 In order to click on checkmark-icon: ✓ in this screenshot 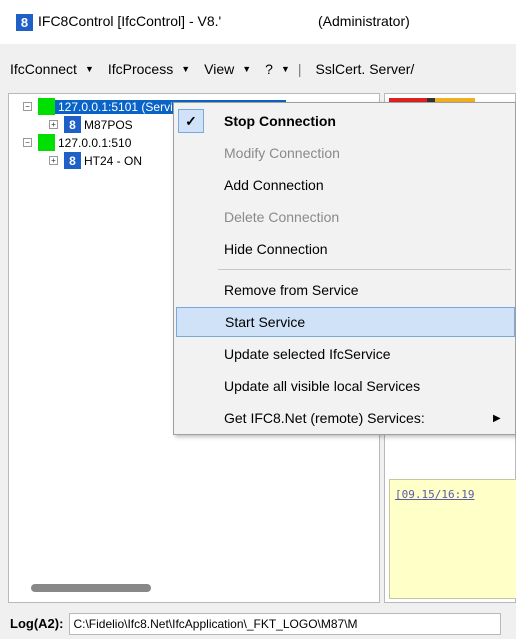, I will do `click(191, 121)`.